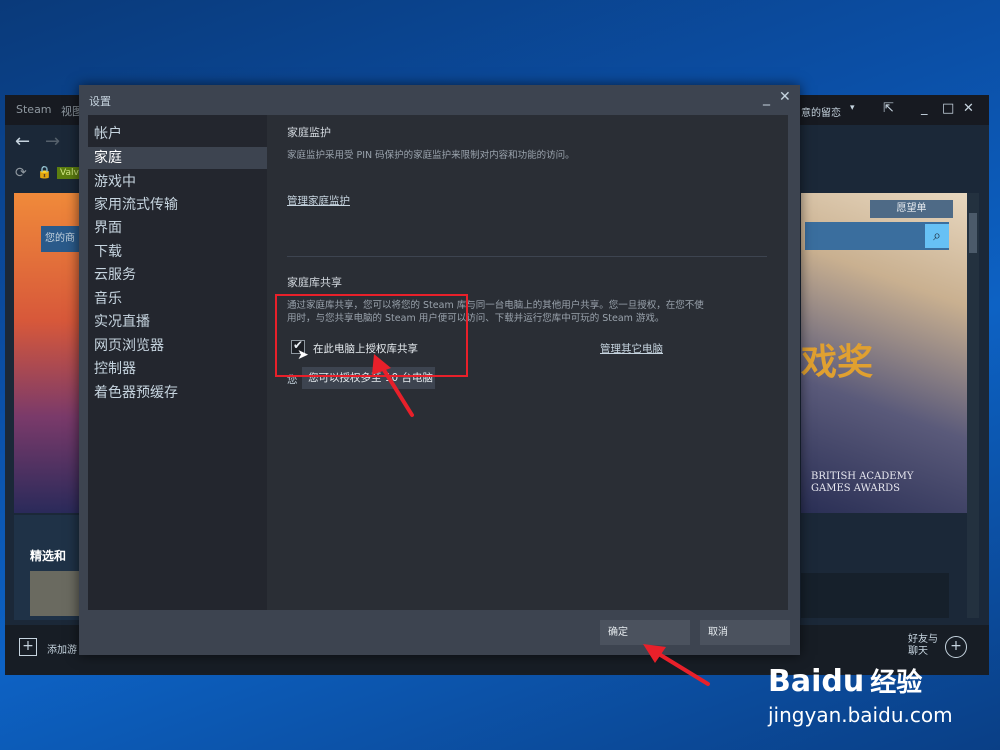 The width and height of the screenshot is (1000, 750). What do you see at coordinates (541, 520) in the screenshot?
I see `annotation-arrows` at bounding box center [541, 520].